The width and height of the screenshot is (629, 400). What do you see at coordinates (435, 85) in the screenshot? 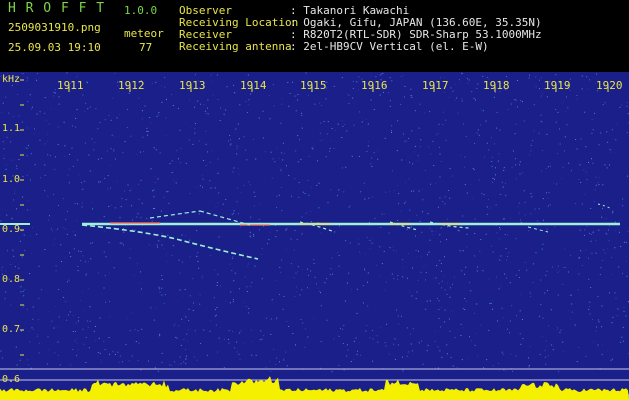
I see `x-tick-label: 1917` at bounding box center [435, 85].